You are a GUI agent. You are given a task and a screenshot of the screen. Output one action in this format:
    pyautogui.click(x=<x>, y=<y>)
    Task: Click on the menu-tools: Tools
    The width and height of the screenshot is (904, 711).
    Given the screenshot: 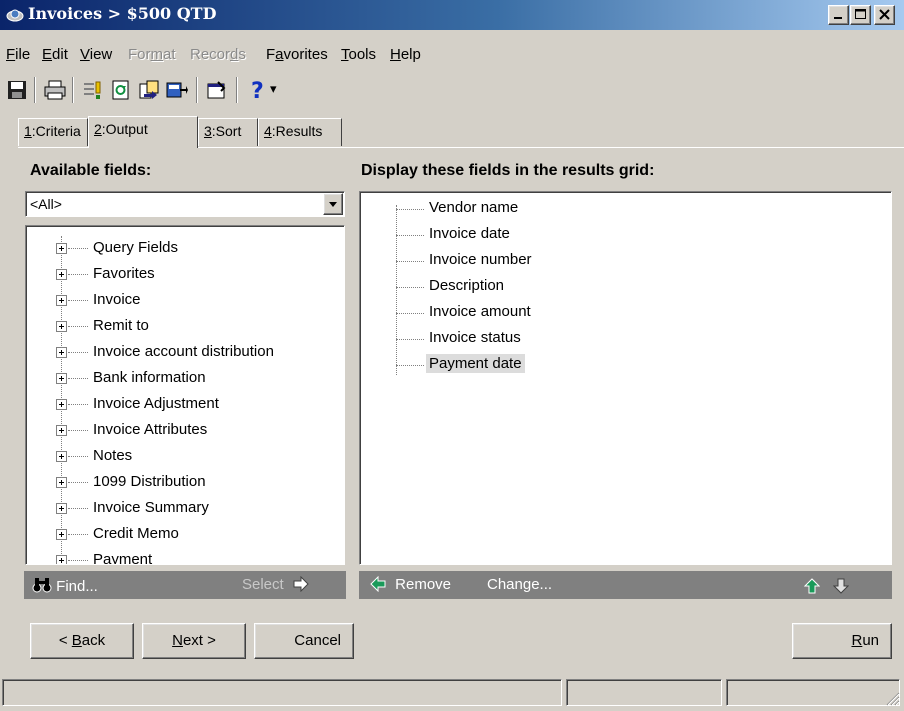 What is the action you would take?
    pyautogui.click(x=358, y=54)
    